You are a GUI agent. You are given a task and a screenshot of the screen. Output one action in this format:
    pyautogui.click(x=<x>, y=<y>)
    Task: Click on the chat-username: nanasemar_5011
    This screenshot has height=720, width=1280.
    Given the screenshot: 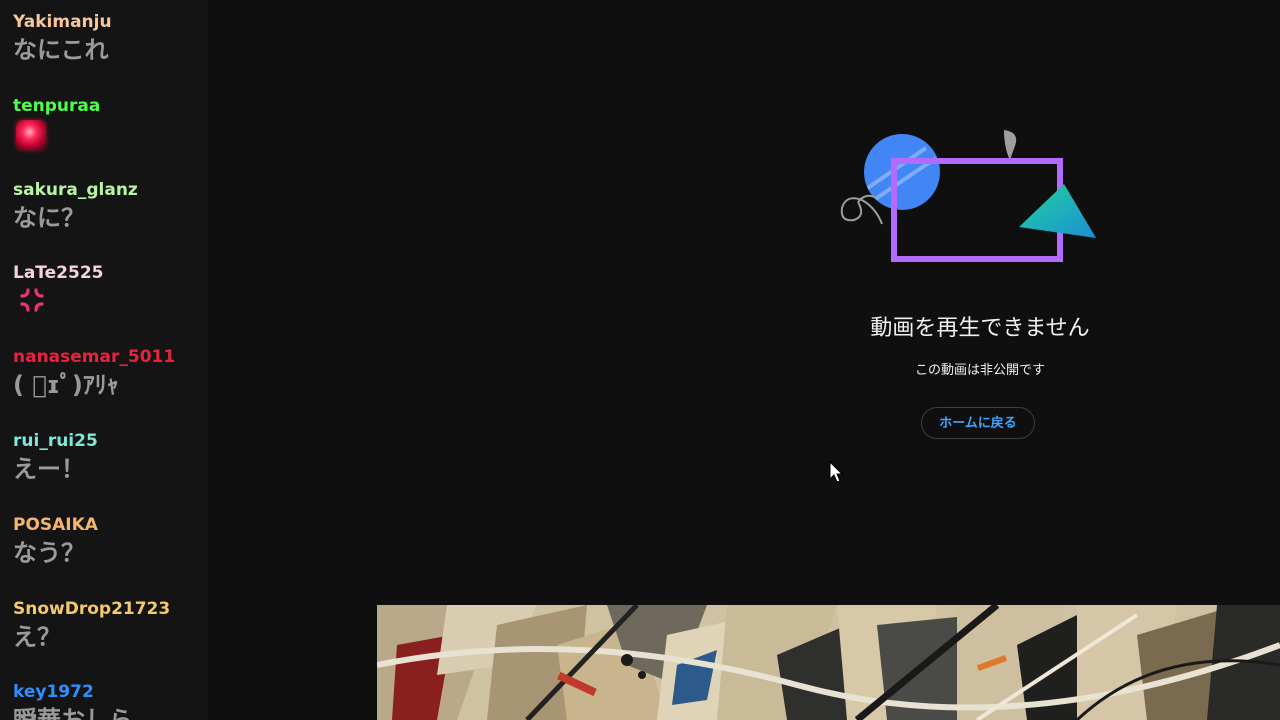 What is the action you would take?
    pyautogui.click(x=110, y=357)
    